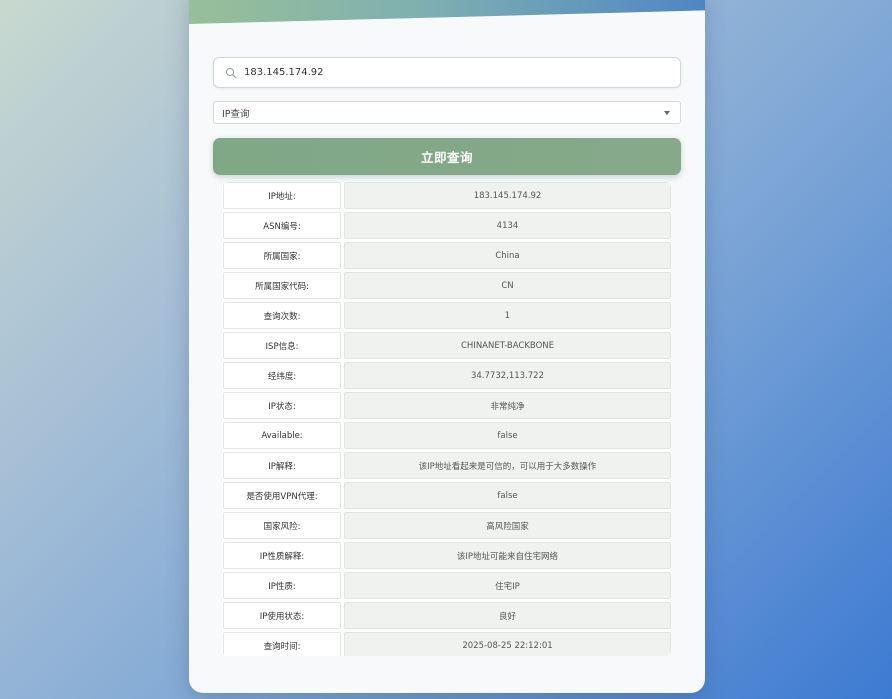  Describe the element at coordinates (282, 225) in the screenshot. I see `result-key: ASN编号:` at that location.